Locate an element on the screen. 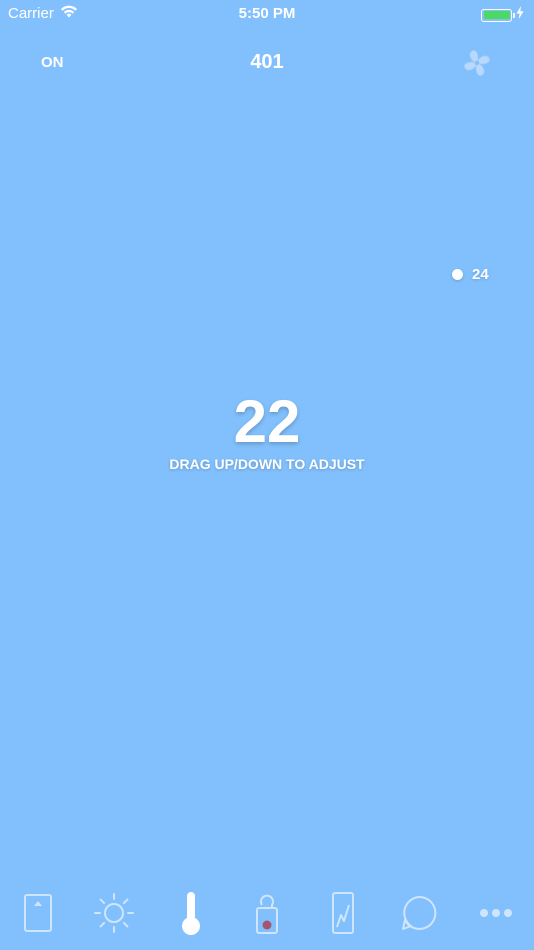 This screenshot has width=534, height=950. tab-lighting is located at coordinates (114, 913).